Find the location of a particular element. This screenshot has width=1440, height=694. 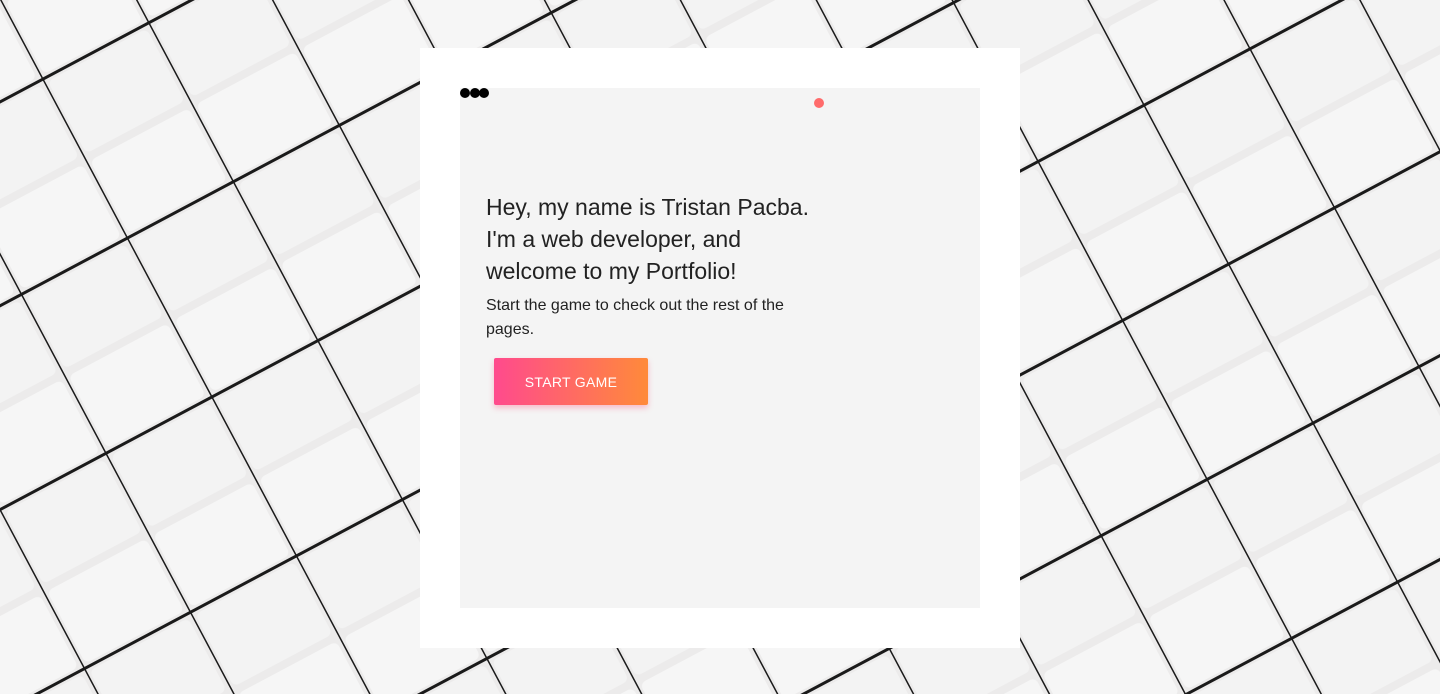

snake is located at coordinates (474, 93).